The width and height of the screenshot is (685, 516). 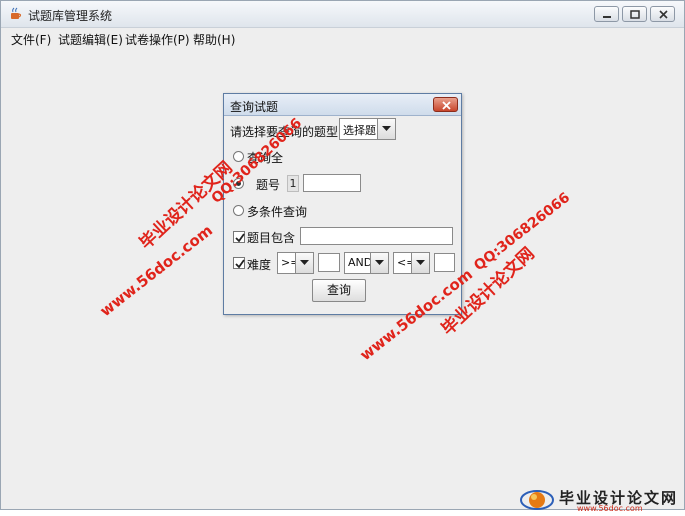 I want to click on dialog-title: 查询试题, so click(x=254, y=107).